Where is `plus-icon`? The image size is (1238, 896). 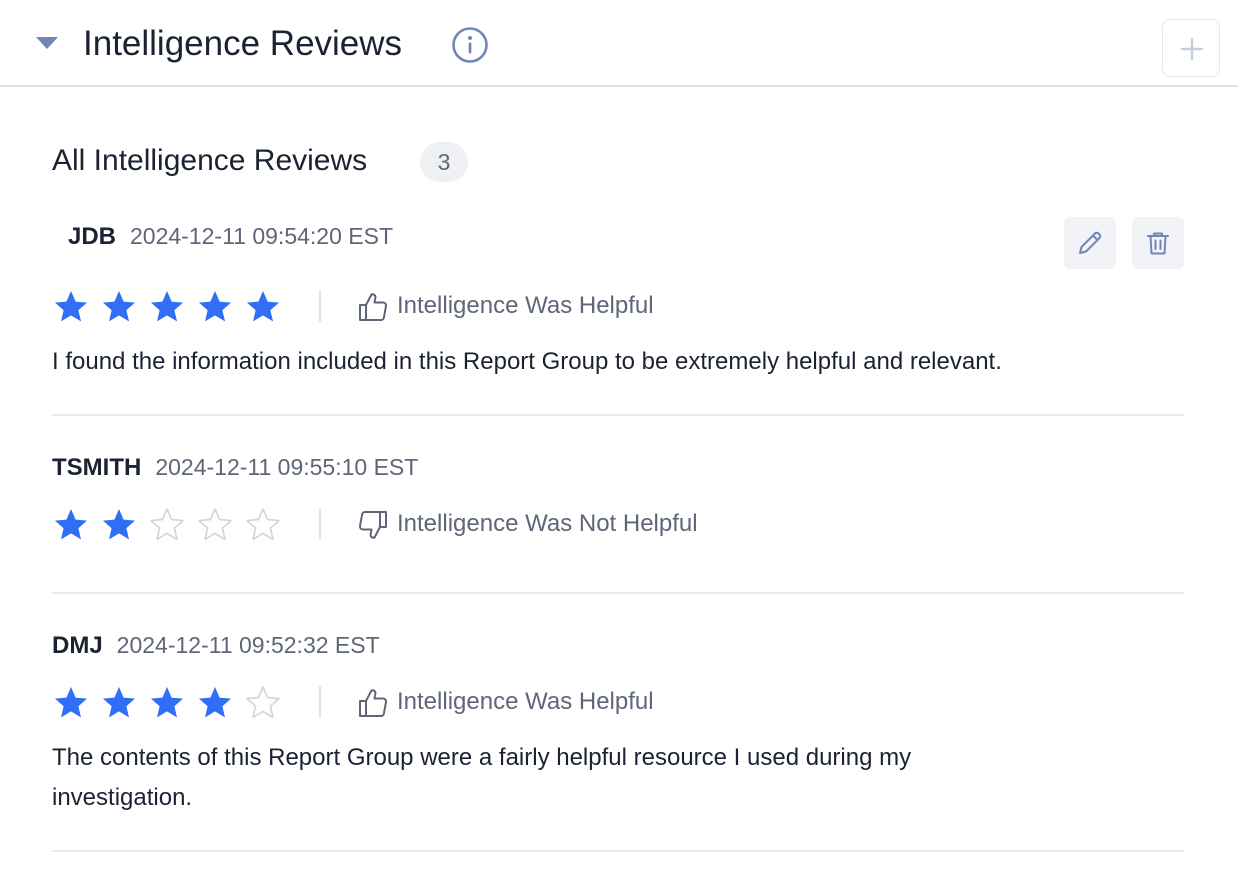 plus-icon is located at coordinates (1192, 49).